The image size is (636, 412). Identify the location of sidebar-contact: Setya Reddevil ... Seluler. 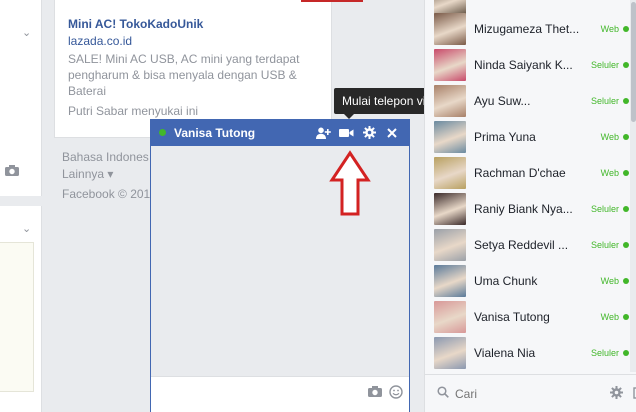
(527, 245).